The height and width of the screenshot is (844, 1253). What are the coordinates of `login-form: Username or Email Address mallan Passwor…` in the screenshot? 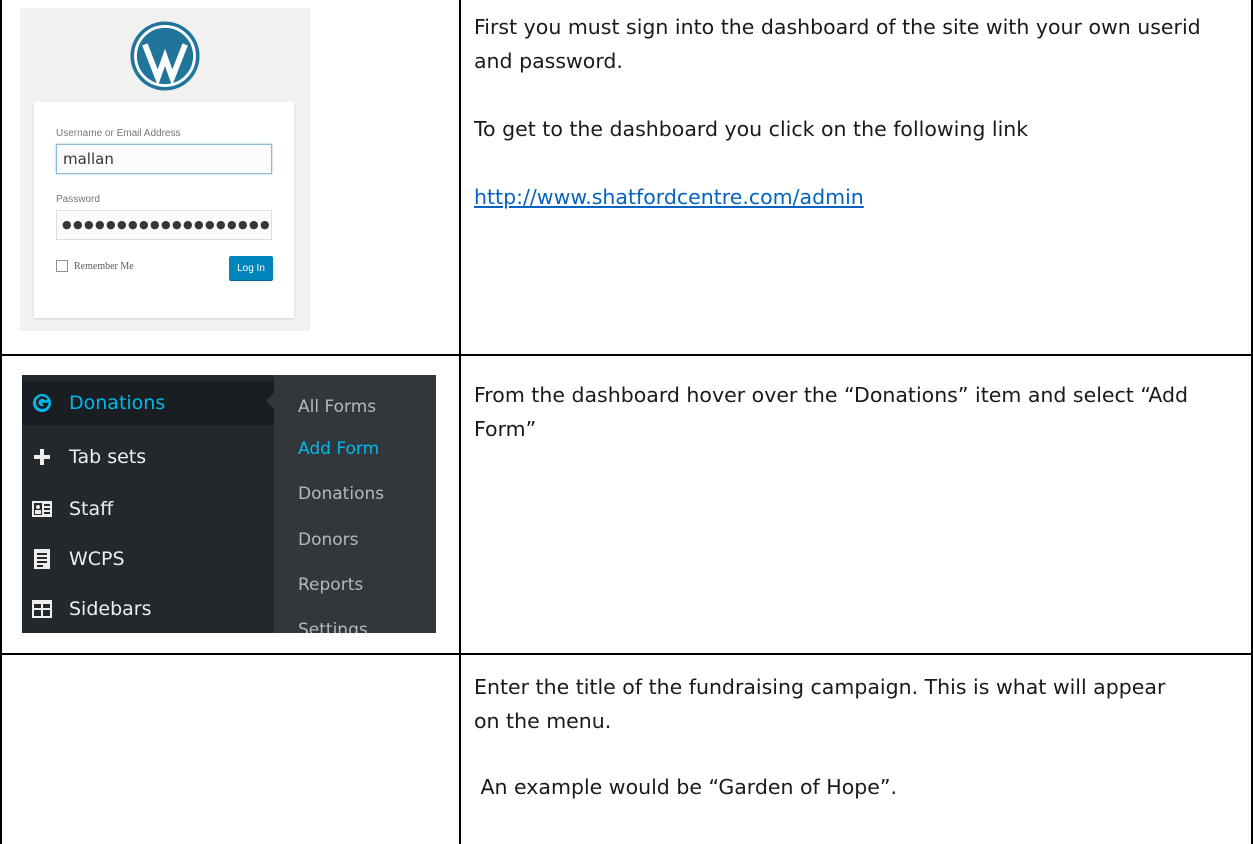 It's located at (164, 210).